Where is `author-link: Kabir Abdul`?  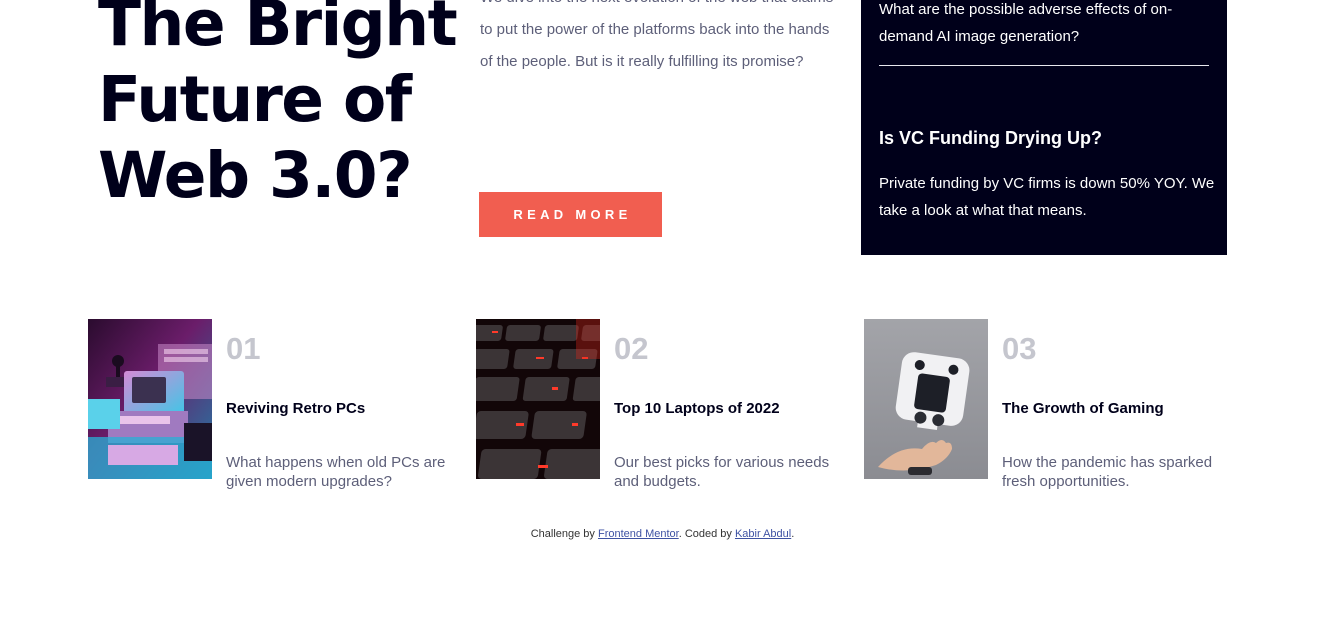
author-link: Kabir Abdul is located at coordinates (763, 534).